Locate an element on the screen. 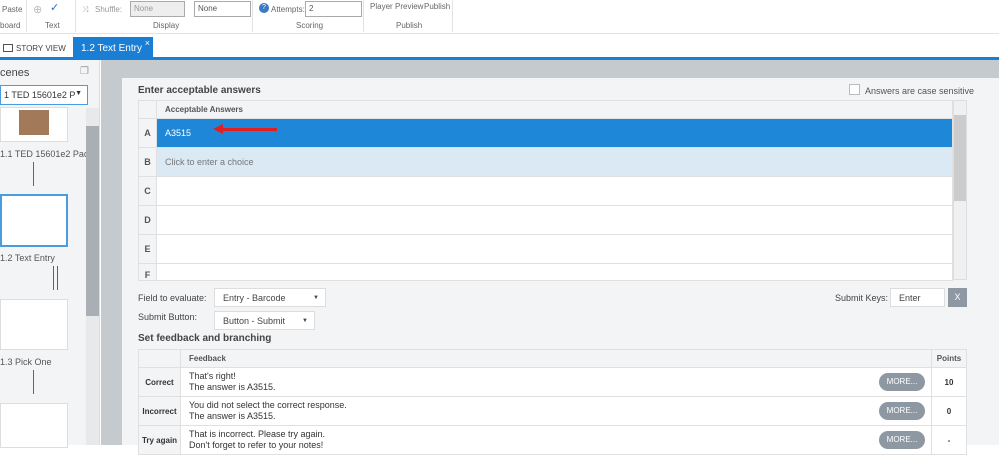 This screenshot has width=999, height=455. scrollbar is located at coordinates (92, 276).